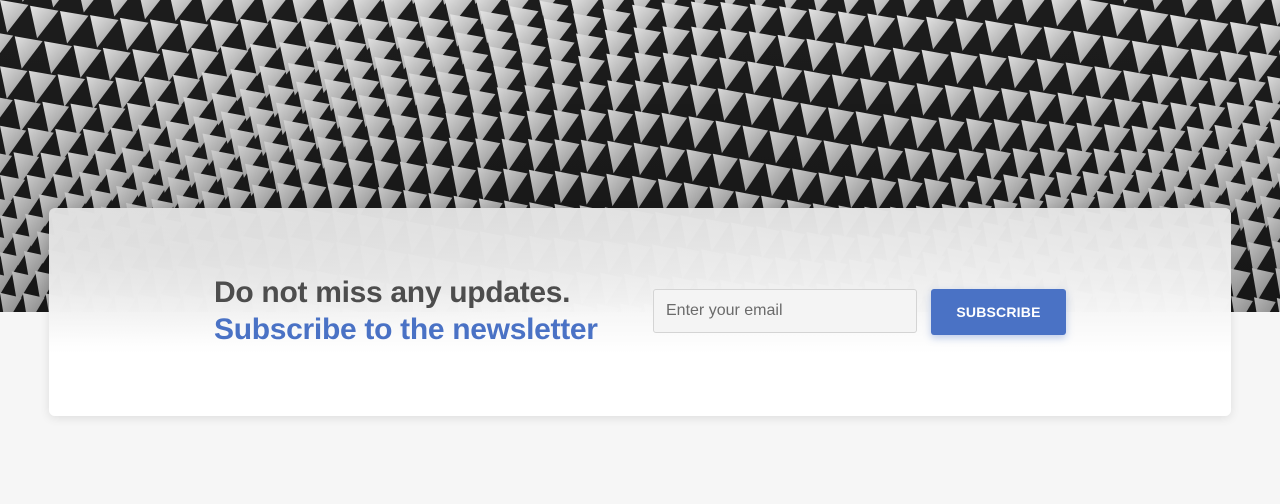 Image resolution: width=1280 pixels, height=504 pixels. Describe the element at coordinates (785, 311) in the screenshot. I see `email-input` at that location.